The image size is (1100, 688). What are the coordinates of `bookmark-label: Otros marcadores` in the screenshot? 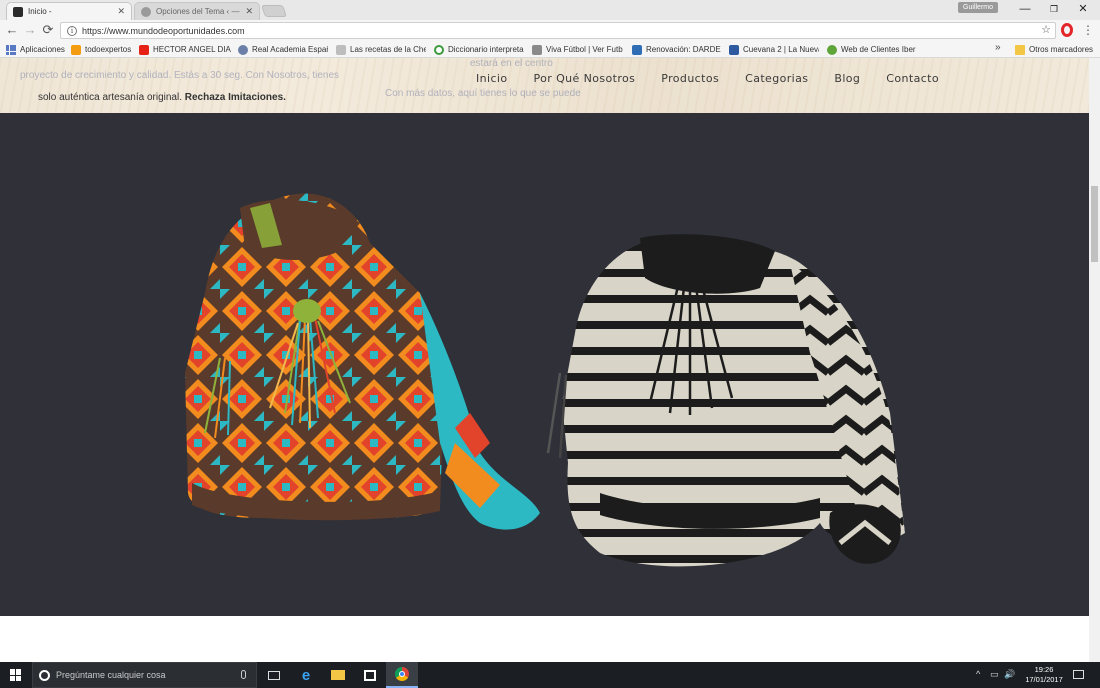 It's located at (1061, 49).